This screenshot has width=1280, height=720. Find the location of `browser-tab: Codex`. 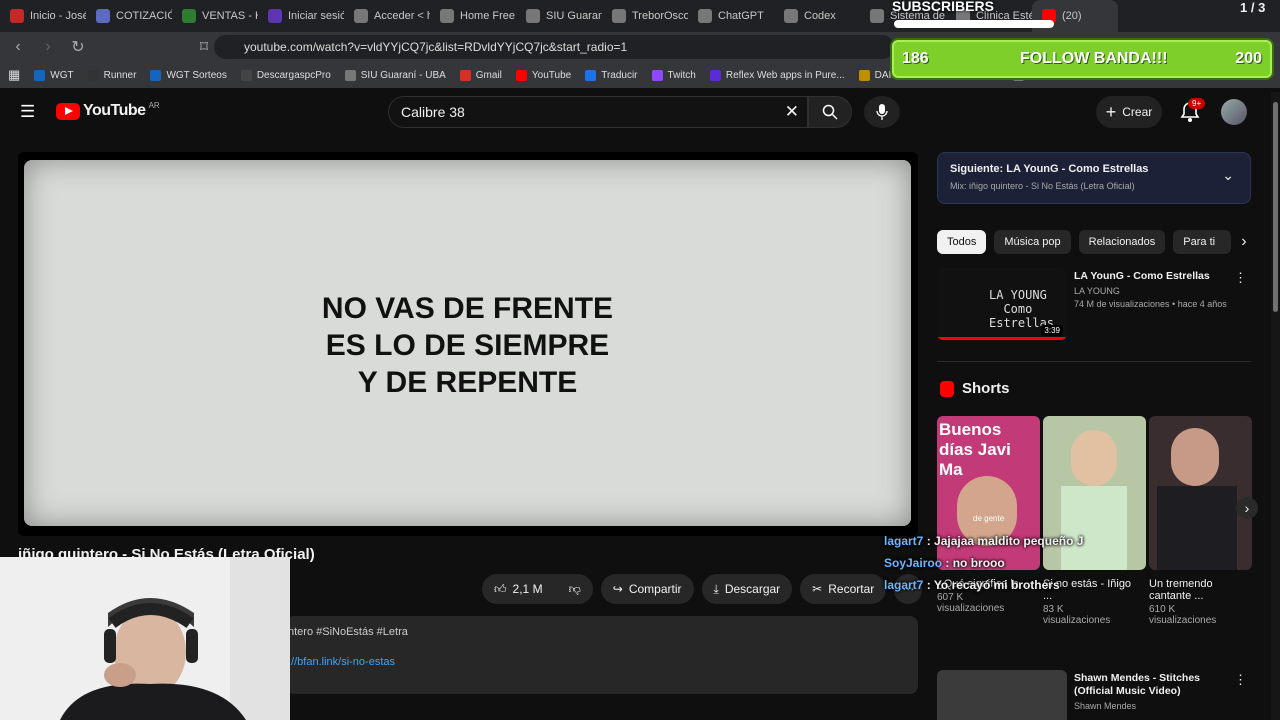

browser-tab: Codex is located at coordinates (817, 16).